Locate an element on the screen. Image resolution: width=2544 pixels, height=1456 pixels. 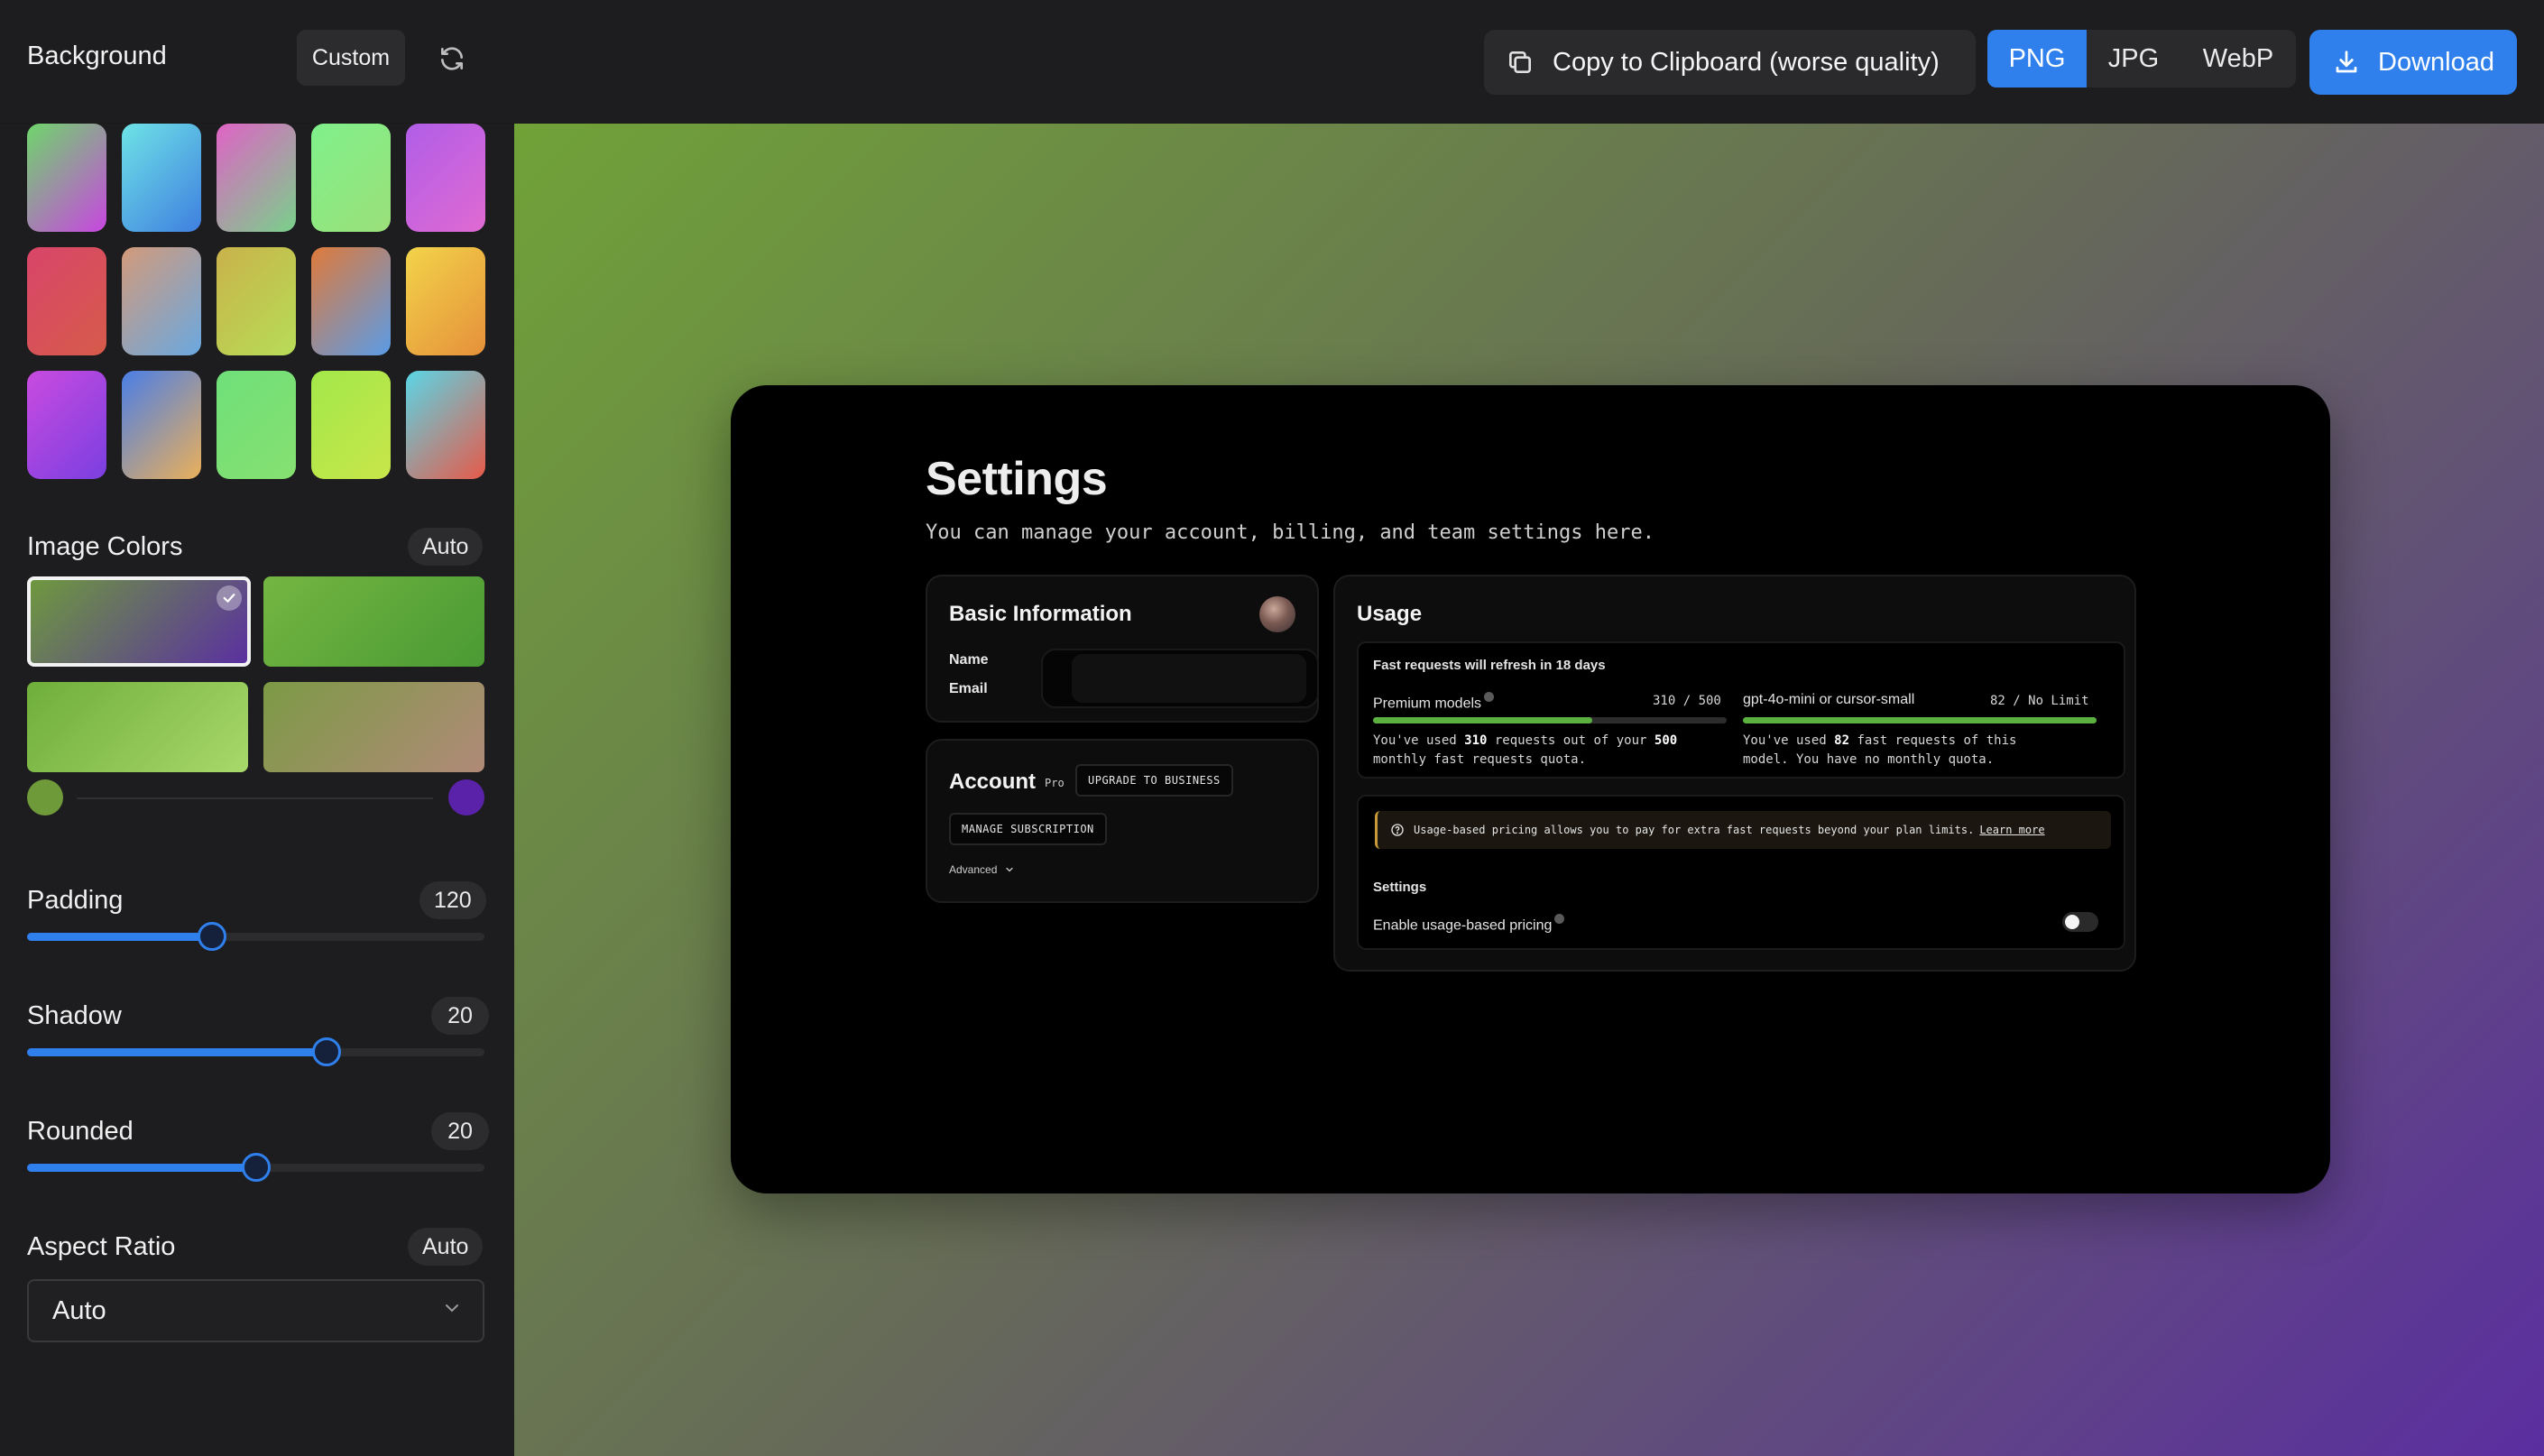
settings-title: Settings is located at coordinates (1017, 479).